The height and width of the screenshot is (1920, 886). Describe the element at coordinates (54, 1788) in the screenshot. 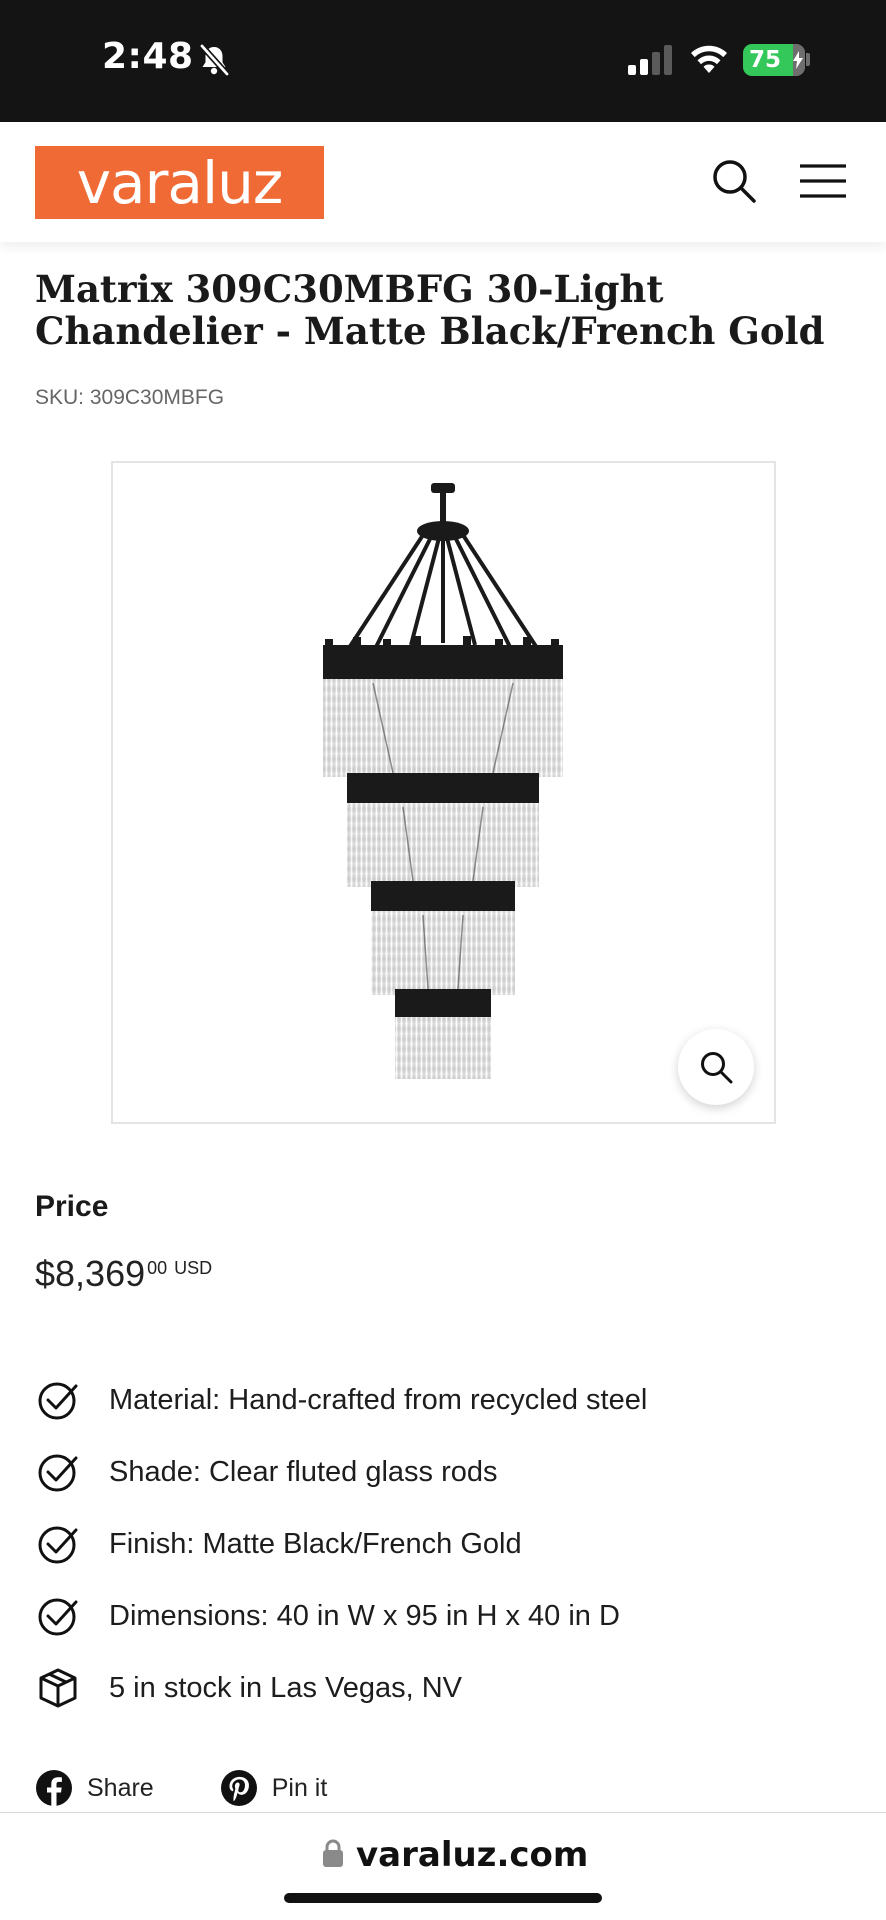

I see `facebook-icon` at that location.